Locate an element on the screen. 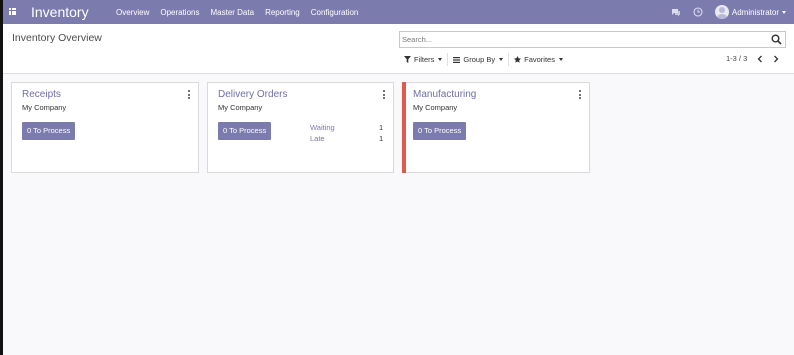 This screenshot has height=355, width=794. user-menu-caret-icon is located at coordinates (784, 12).